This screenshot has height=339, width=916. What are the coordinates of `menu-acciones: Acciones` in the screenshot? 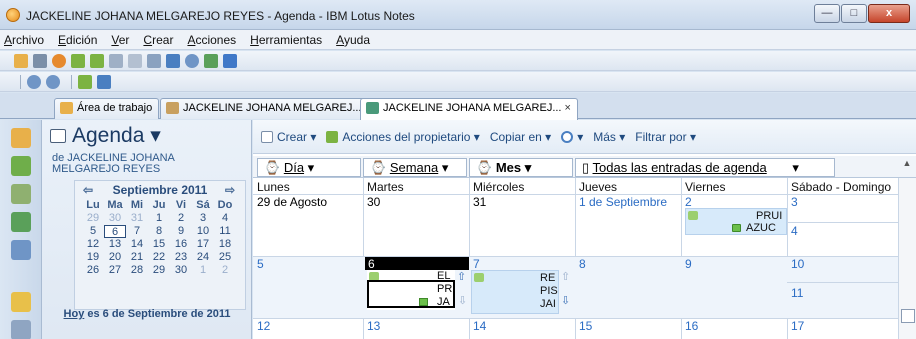 It's located at (211, 40).